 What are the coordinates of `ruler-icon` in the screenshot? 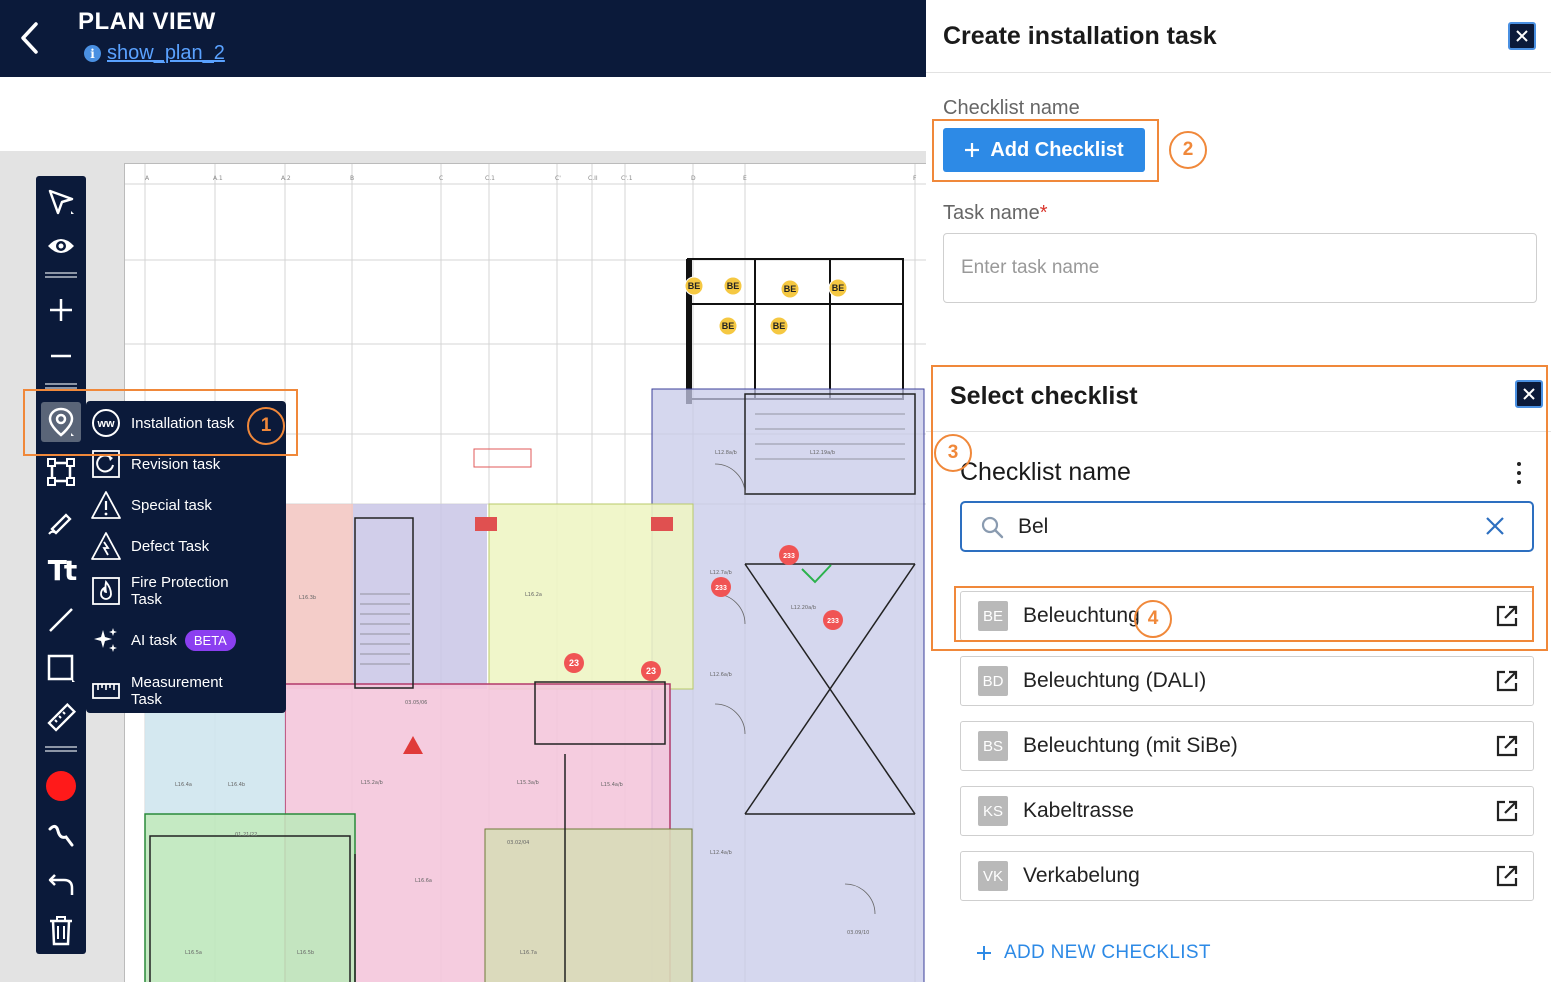 It's located at (61, 717).